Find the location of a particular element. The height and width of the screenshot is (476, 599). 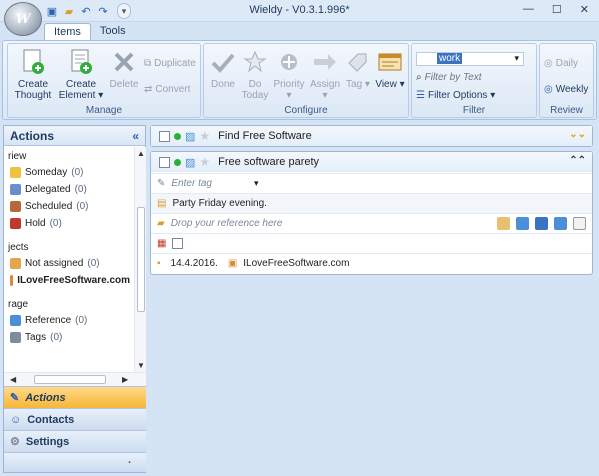

task-header: ▨ ★ Find Free Software ⌄⌄ is located at coordinates (371, 136).